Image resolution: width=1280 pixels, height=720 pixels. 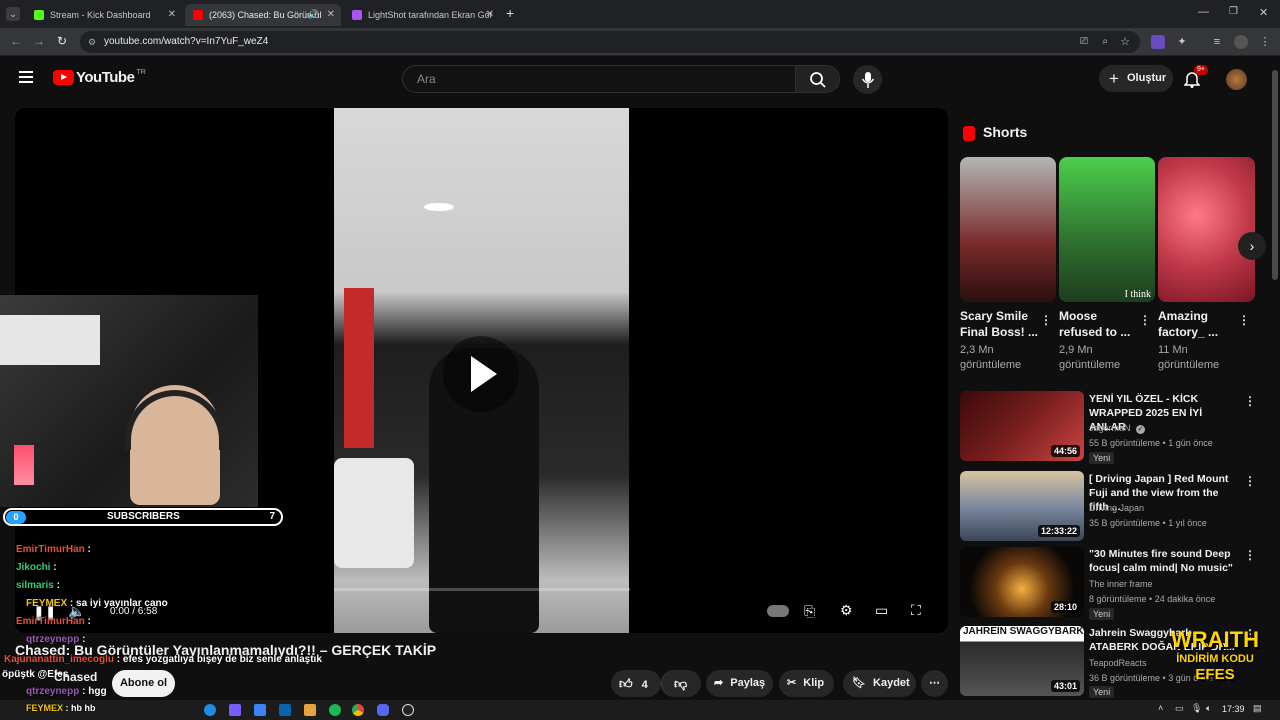 What do you see at coordinates (285, 710) in the screenshot?
I see `outlook-icon` at bounding box center [285, 710].